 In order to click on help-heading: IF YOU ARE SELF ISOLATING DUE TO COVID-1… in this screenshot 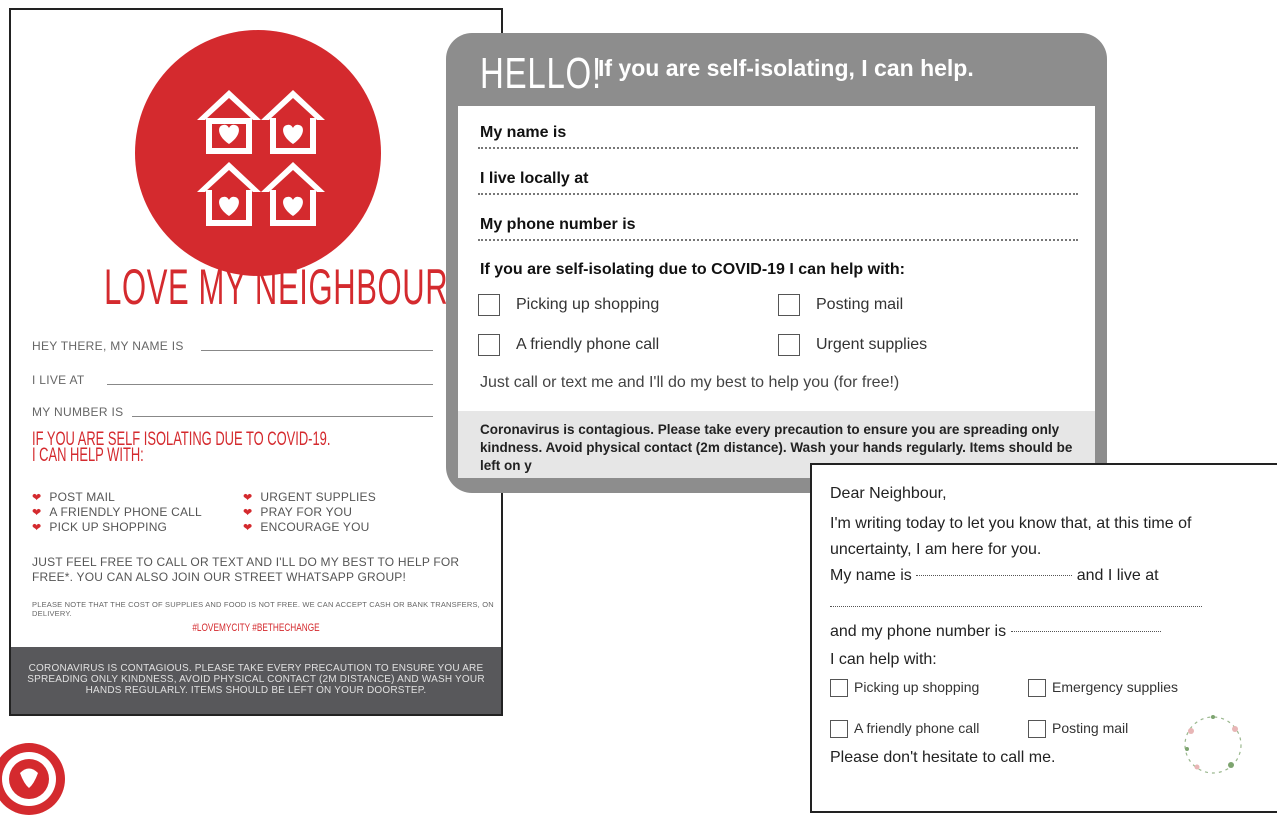, I will do `click(181, 448)`.